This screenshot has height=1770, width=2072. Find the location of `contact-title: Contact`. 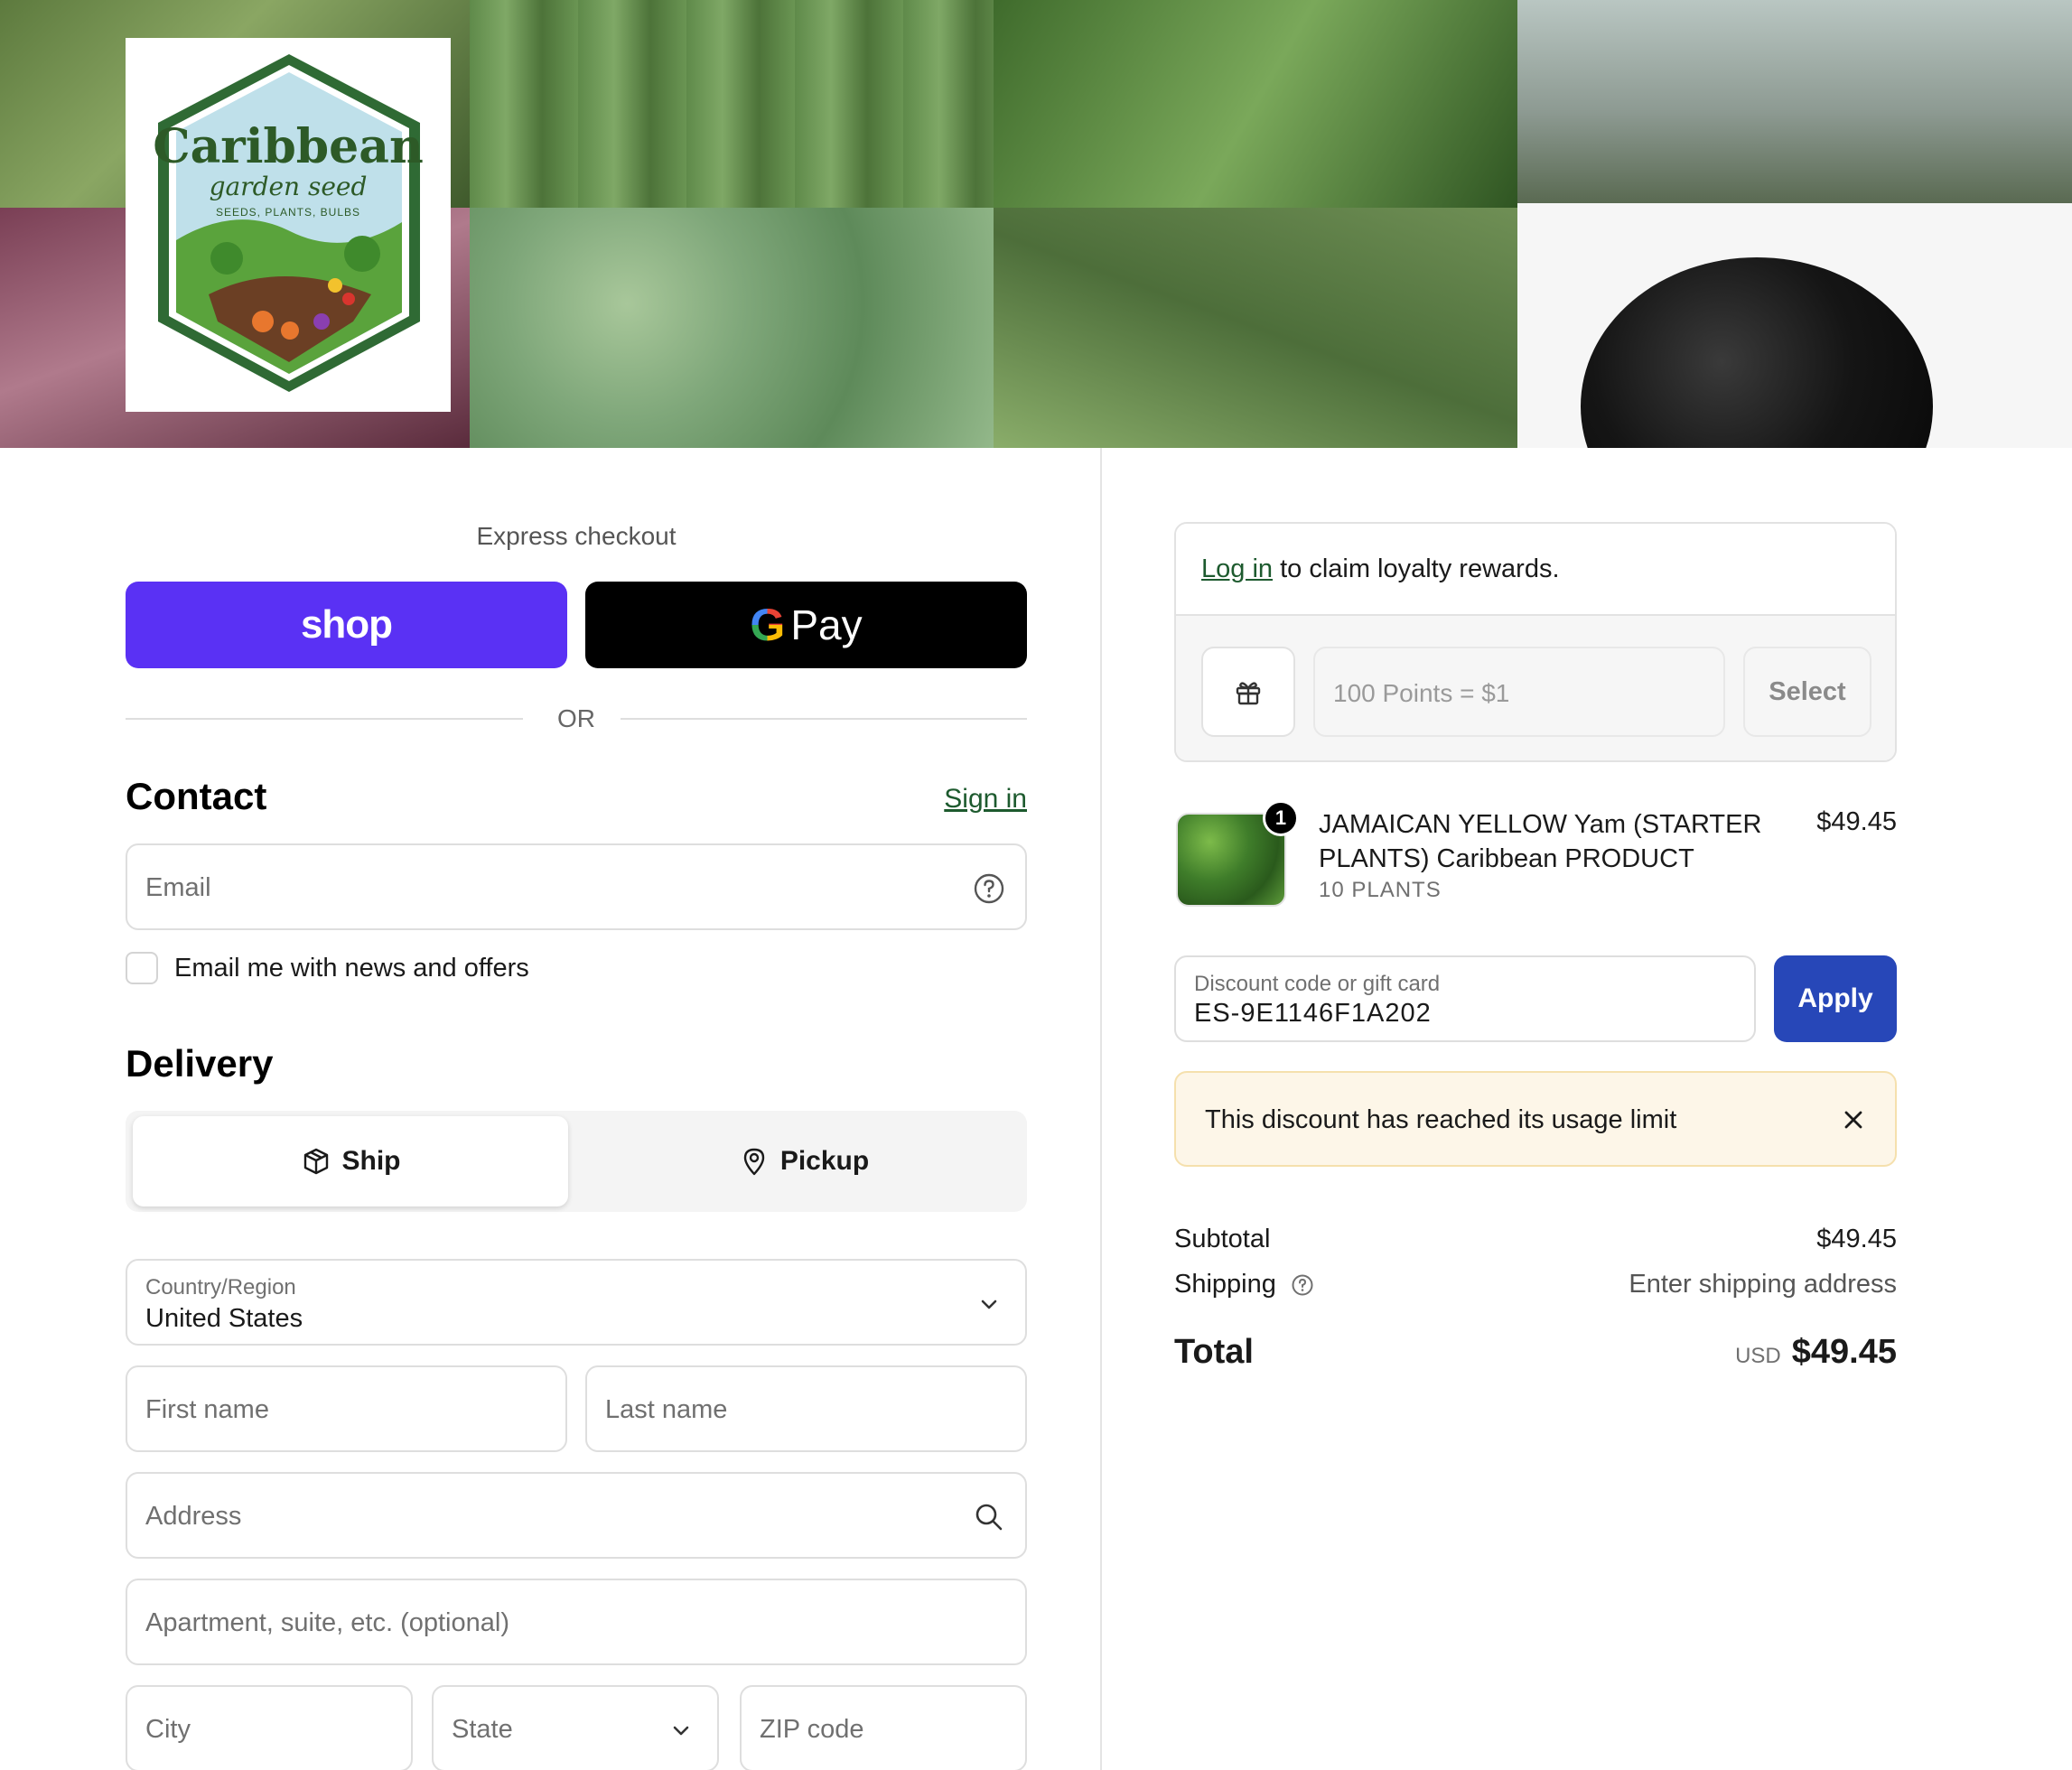

contact-title: Contact is located at coordinates (196, 796).